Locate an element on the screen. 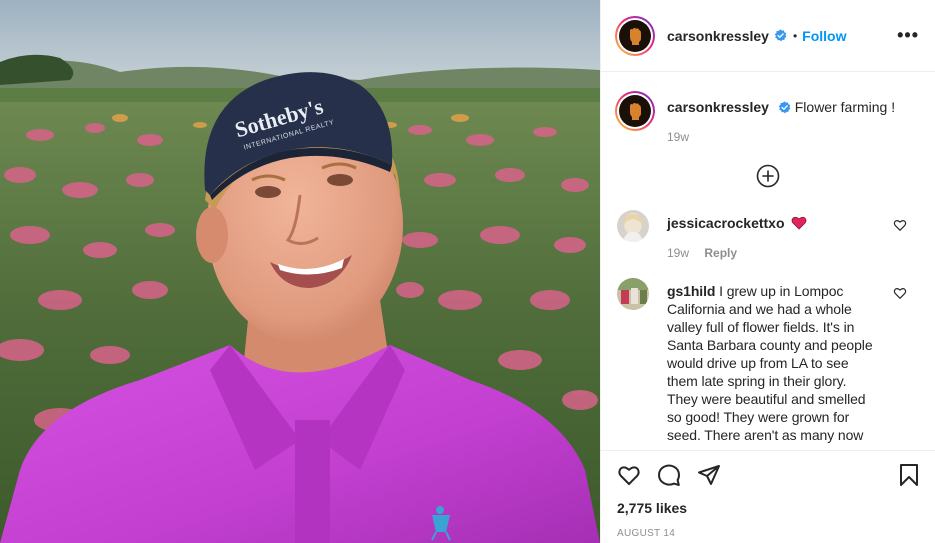 The height and width of the screenshot is (543, 935). plus-circle-icon is located at coordinates (768, 176).